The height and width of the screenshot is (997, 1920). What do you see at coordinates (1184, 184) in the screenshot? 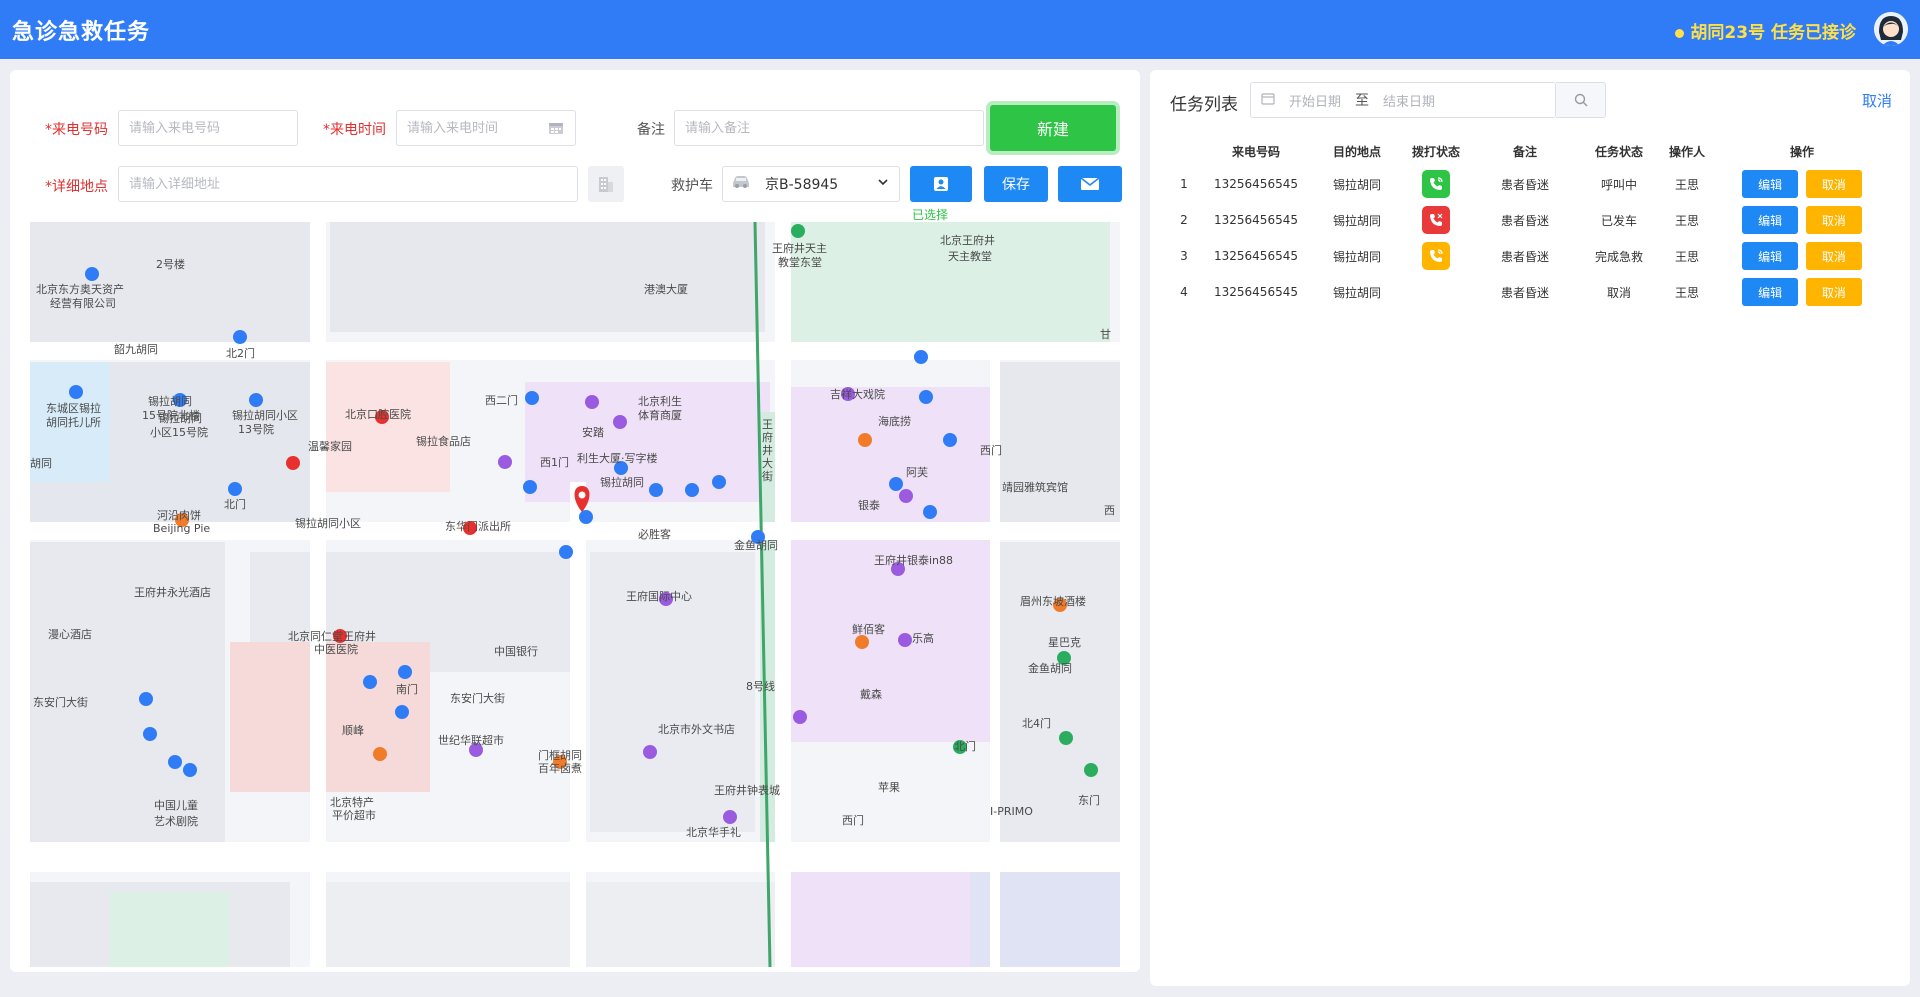
I see `row-index: 1` at bounding box center [1184, 184].